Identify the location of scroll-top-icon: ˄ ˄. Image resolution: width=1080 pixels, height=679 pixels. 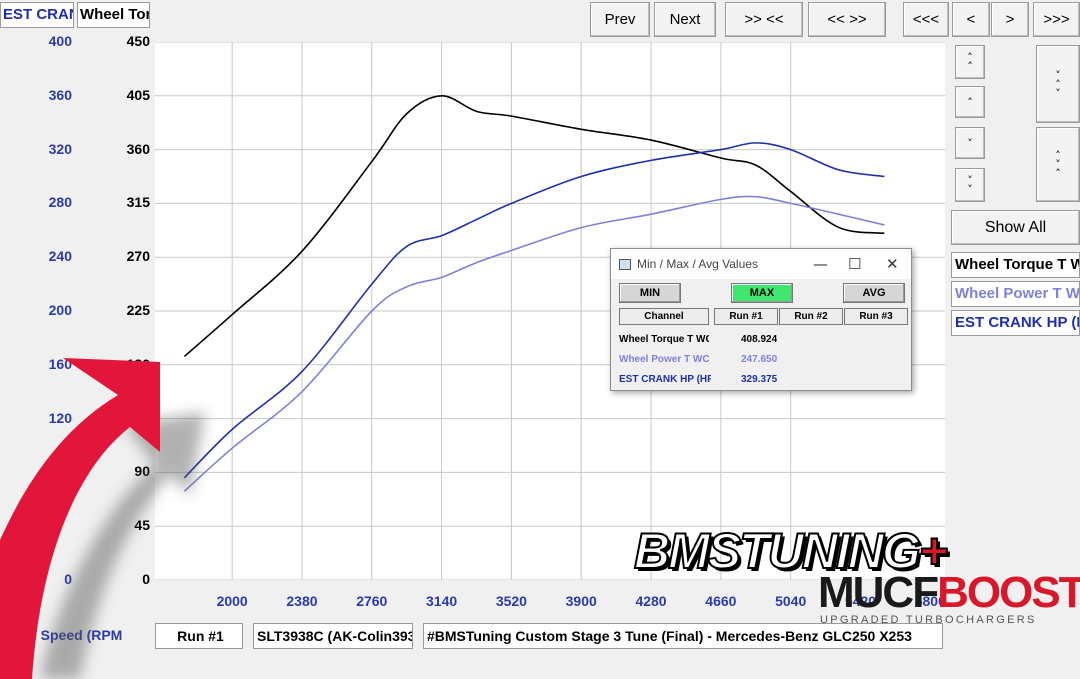
(970, 62).